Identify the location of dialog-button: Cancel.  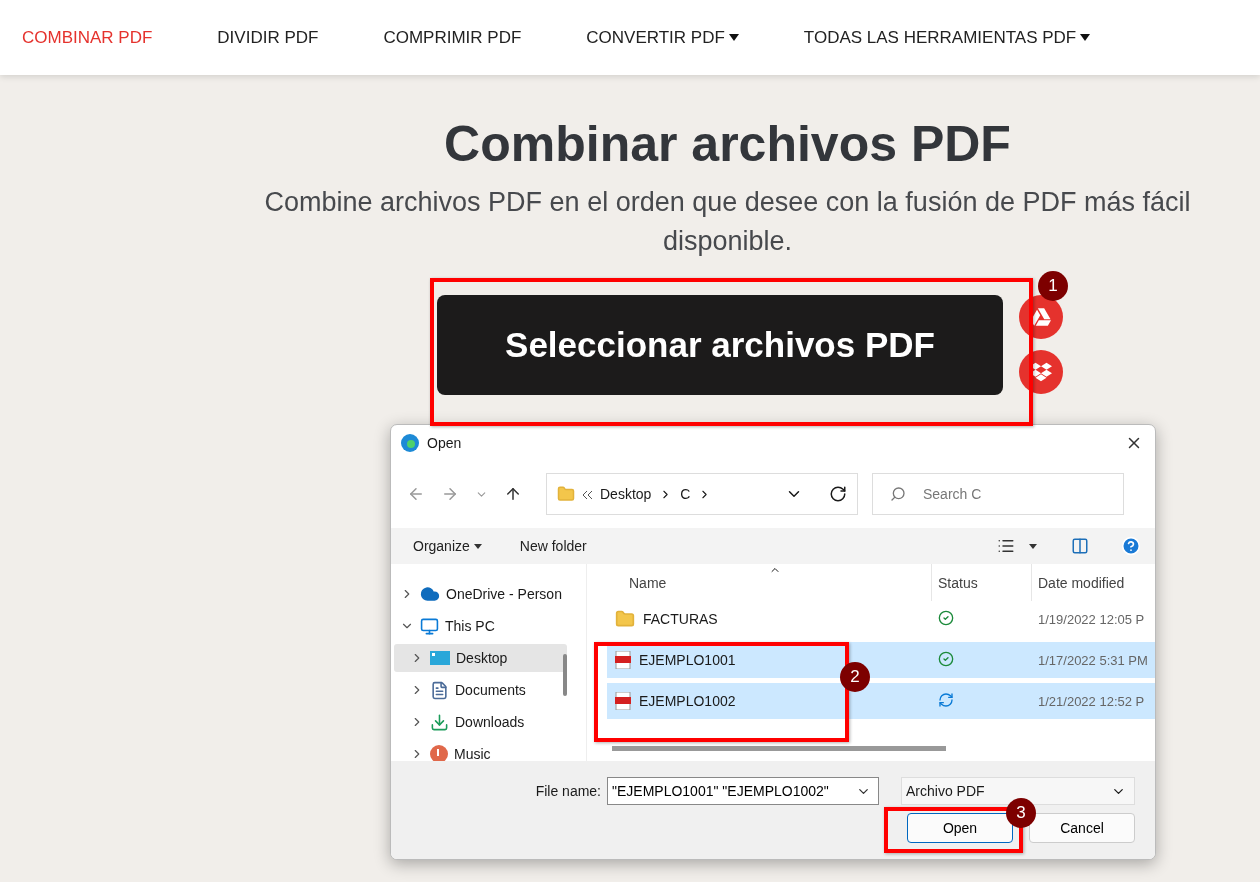
(1082, 828).